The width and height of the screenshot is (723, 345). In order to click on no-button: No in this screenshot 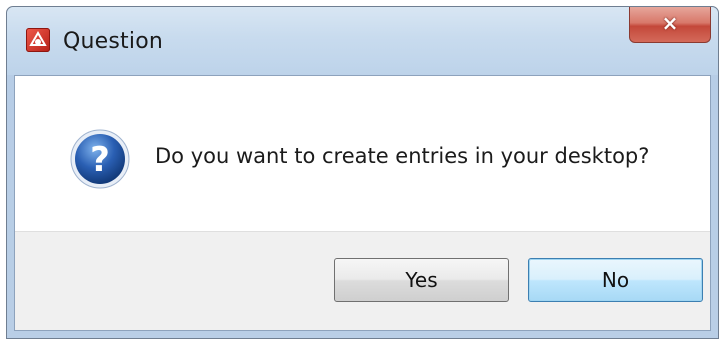, I will do `click(615, 280)`.